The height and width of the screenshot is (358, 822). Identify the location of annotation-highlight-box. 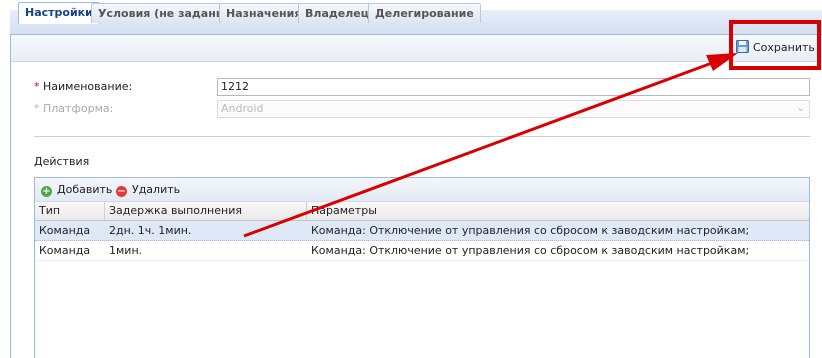
(775, 45).